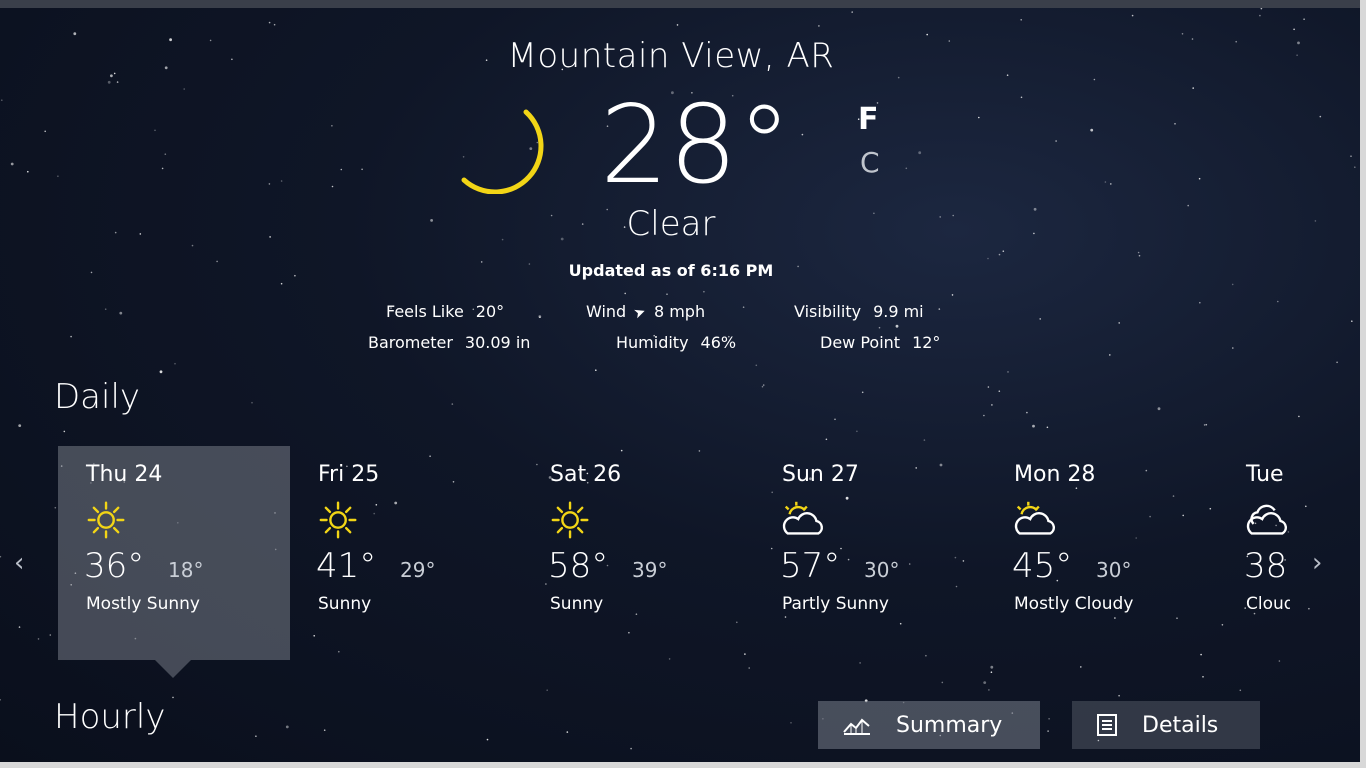 This screenshot has width=1366, height=768. I want to click on moon-icon, so click(502, 151).